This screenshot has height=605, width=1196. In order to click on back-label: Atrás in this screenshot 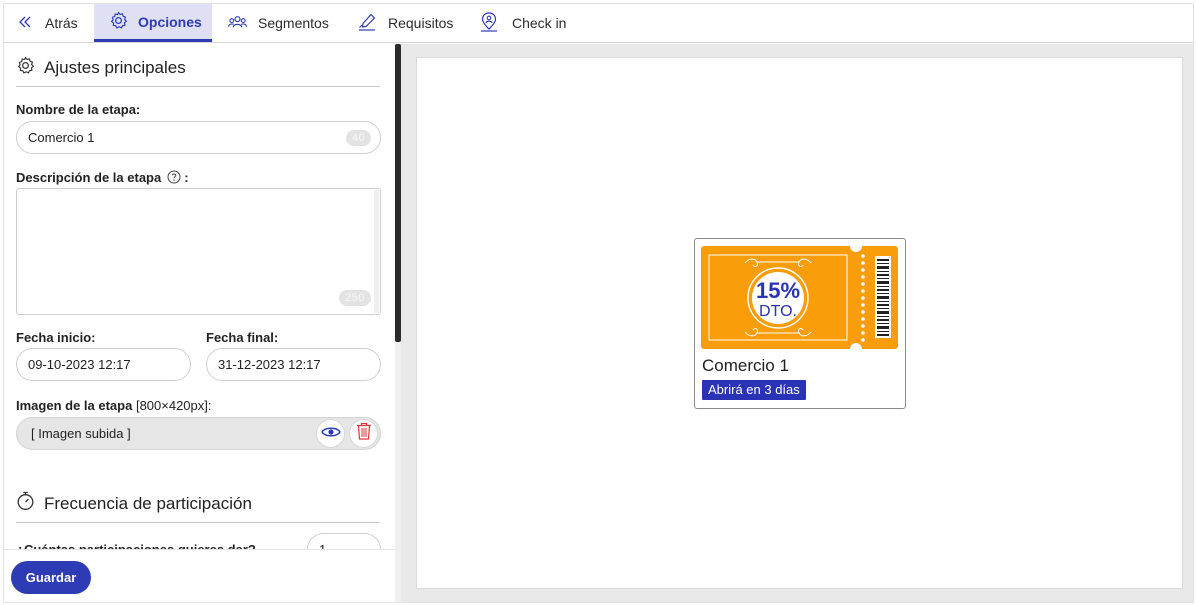, I will do `click(61, 23)`.